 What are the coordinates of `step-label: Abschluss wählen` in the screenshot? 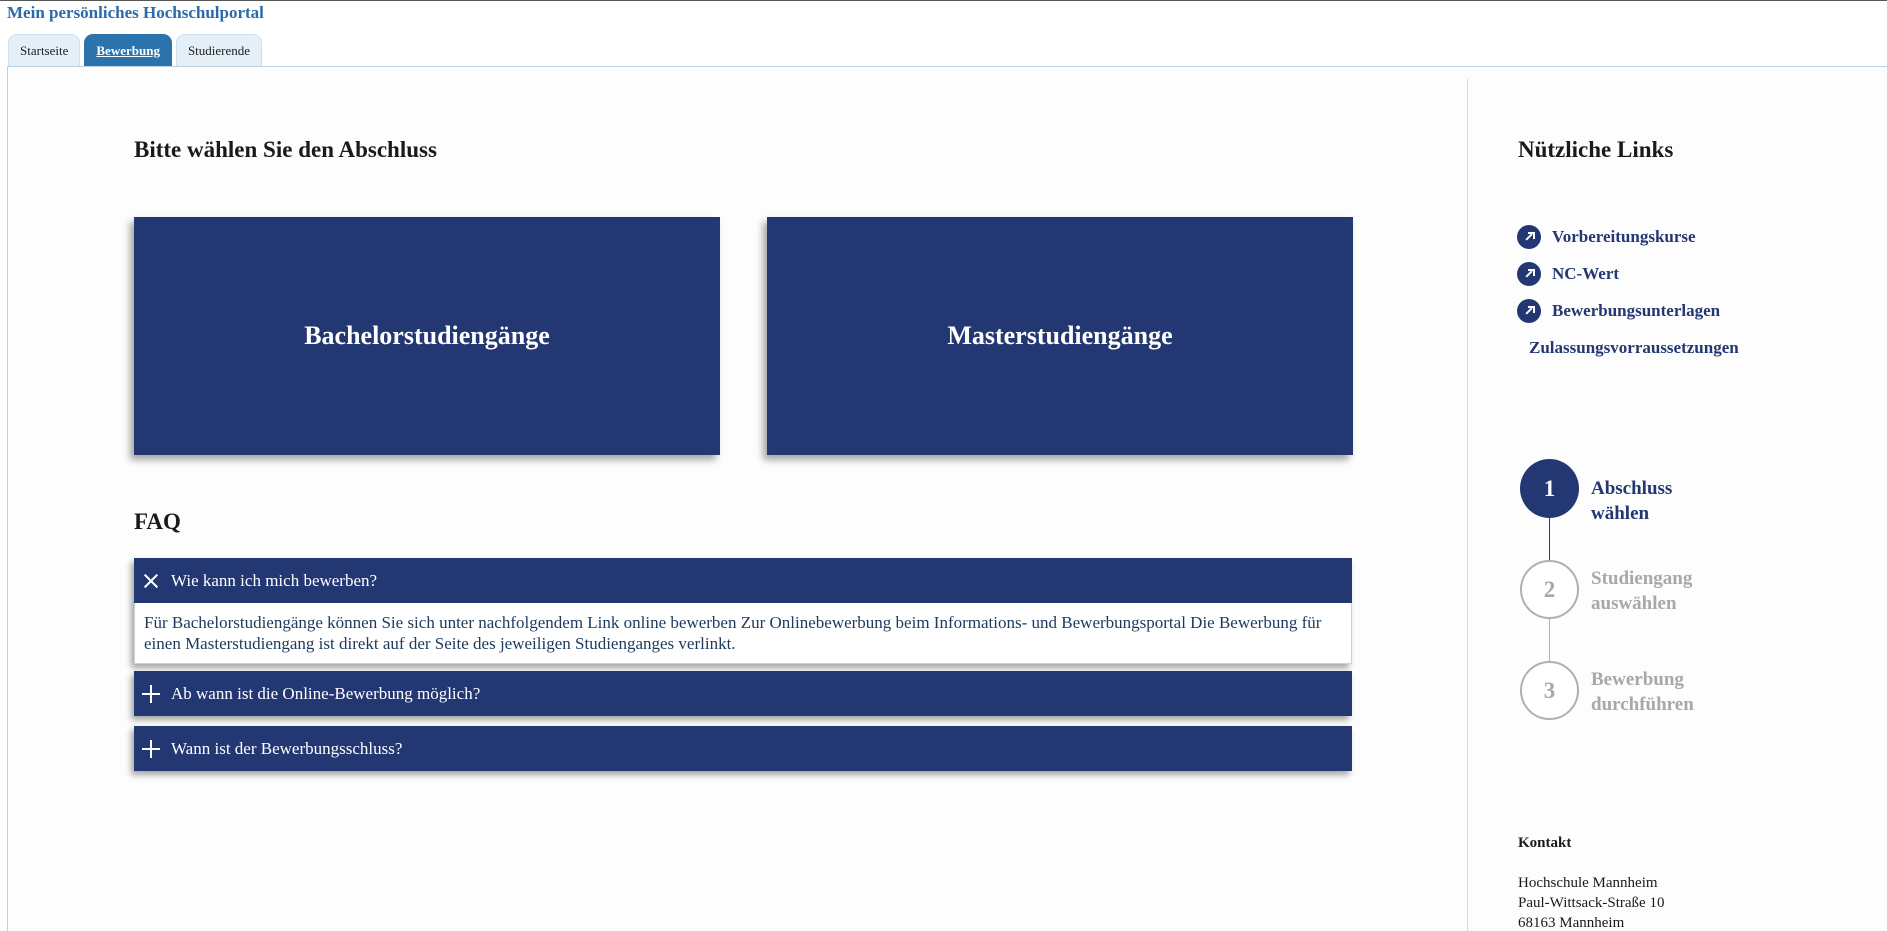 It's located at (1632, 501).